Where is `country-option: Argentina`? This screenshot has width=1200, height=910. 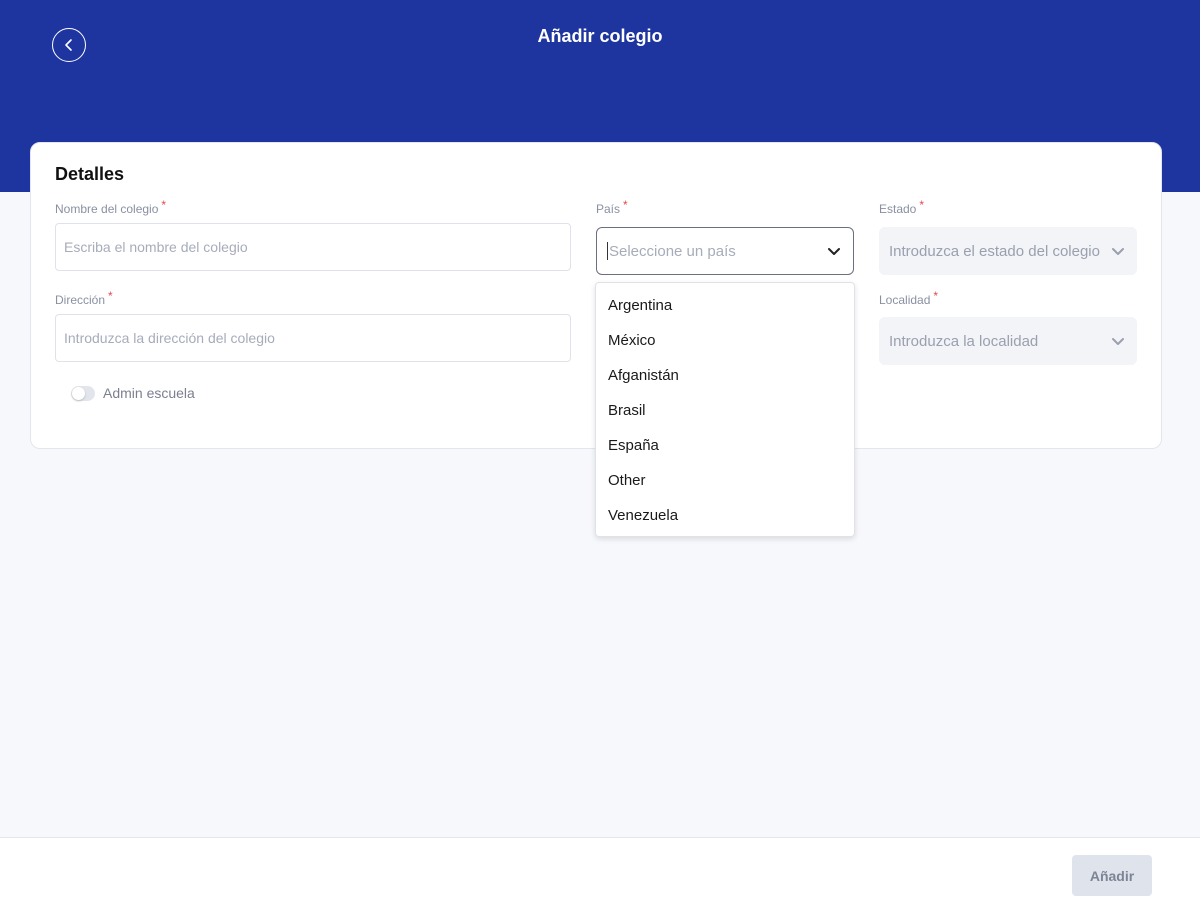
country-option: Argentina is located at coordinates (725, 305).